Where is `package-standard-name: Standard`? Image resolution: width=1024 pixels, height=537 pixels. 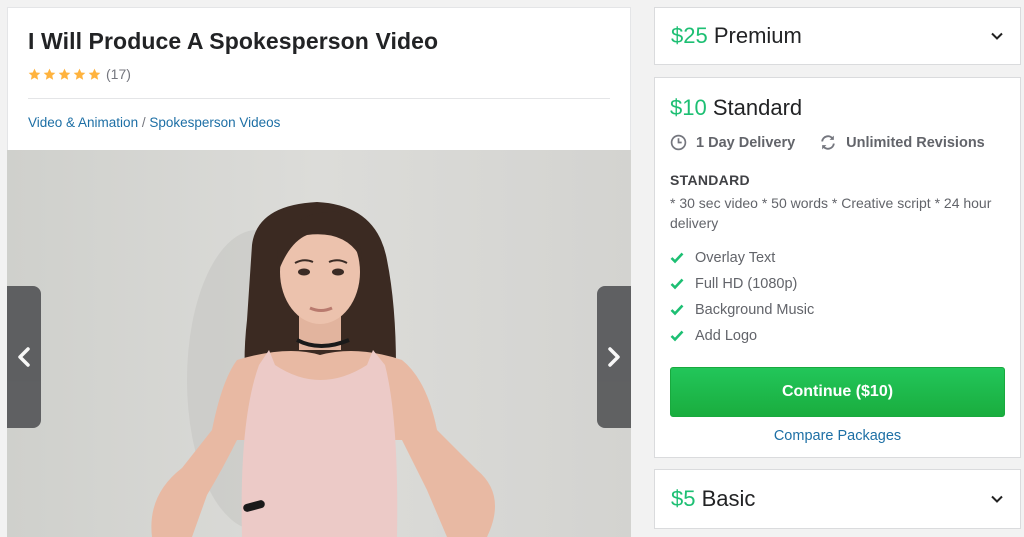 package-standard-name: Standard is located at coordinates (757, 107).